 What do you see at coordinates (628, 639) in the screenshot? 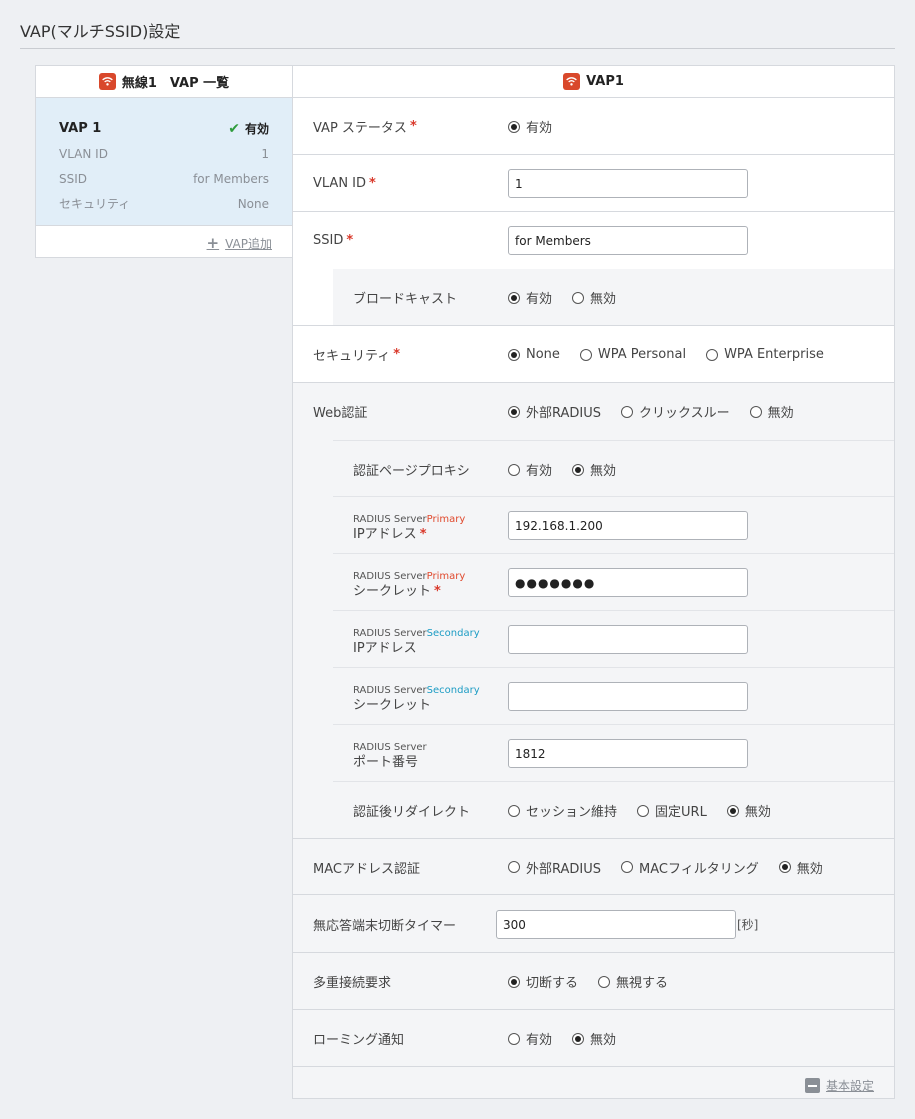
I see `radius-secondary-ip-input` at bounding box center [628, 639].